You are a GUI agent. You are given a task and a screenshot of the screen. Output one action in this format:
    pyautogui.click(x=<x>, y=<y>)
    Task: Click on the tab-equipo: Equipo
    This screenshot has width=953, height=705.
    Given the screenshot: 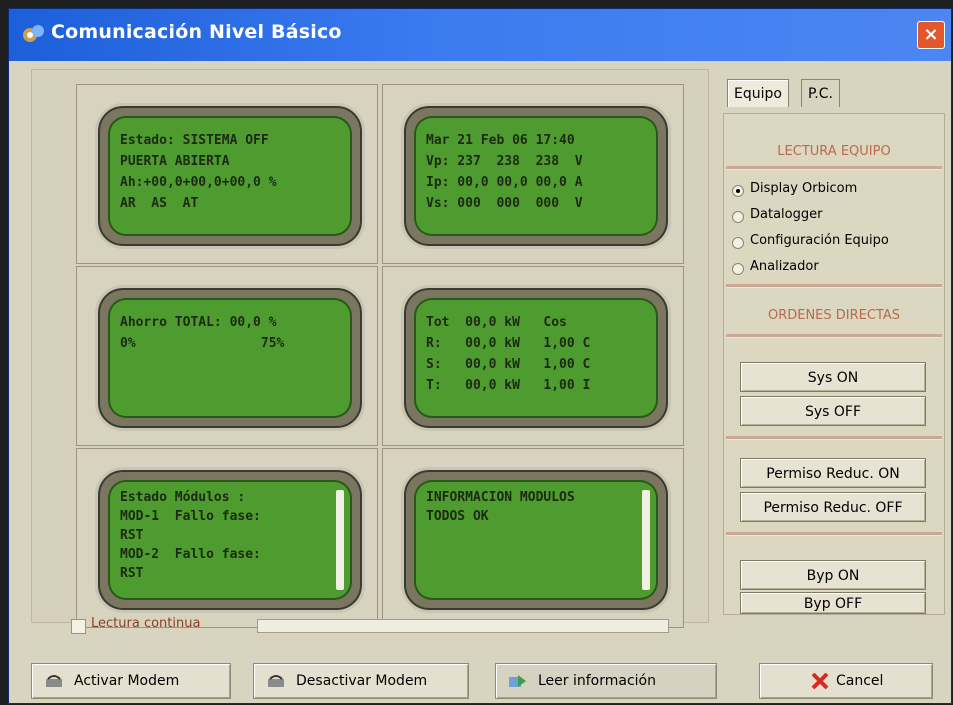 What is the action you would take?
    pyautogui.click(x=758, y=93)
    